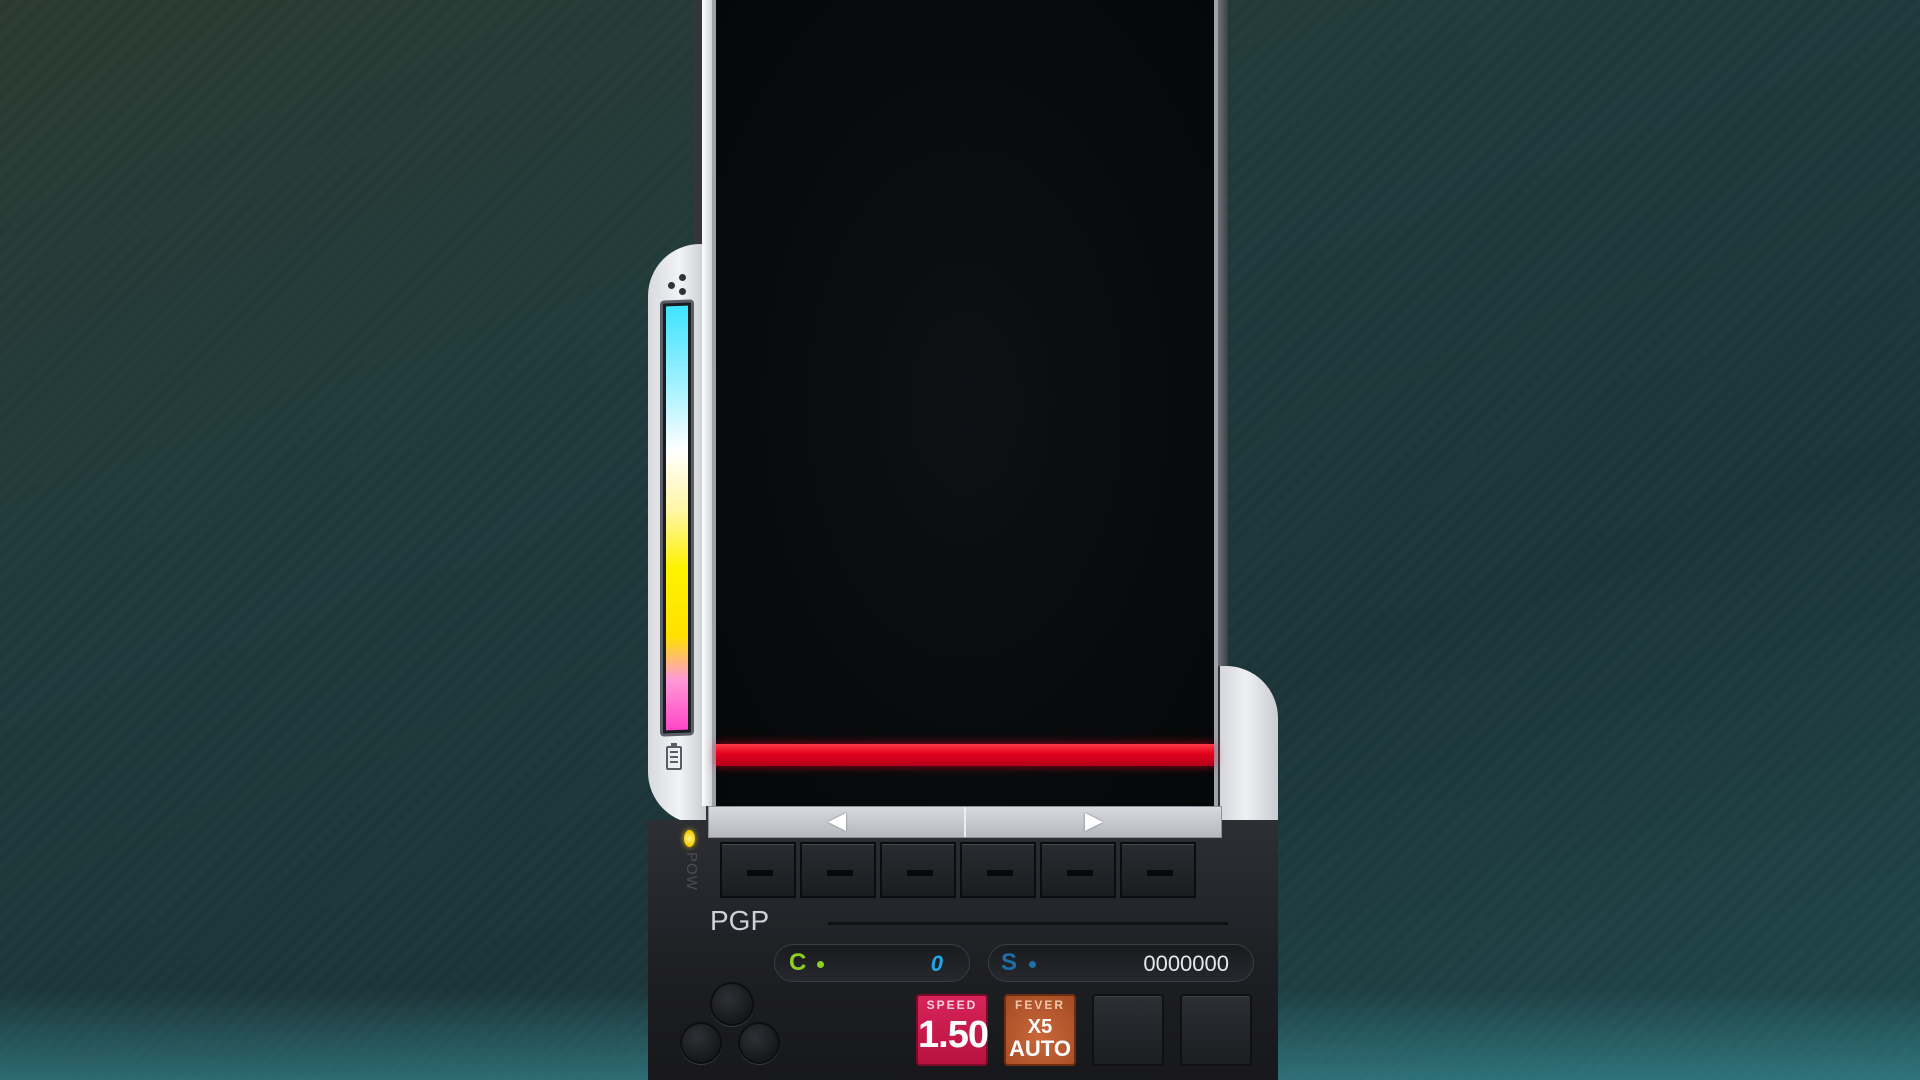 The image size is (1920, 1080). What do you see at coordinates (689, 838) in the screenshot?
I see `pow-indicator-light` at bounding box center [689, 838].